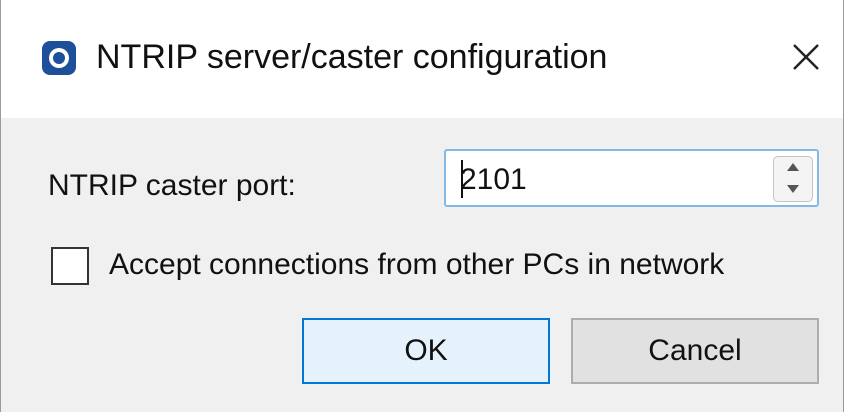 This screenshot has height=412, width=844. I want to click on port-spinbox: 2101, so click(631, 178).